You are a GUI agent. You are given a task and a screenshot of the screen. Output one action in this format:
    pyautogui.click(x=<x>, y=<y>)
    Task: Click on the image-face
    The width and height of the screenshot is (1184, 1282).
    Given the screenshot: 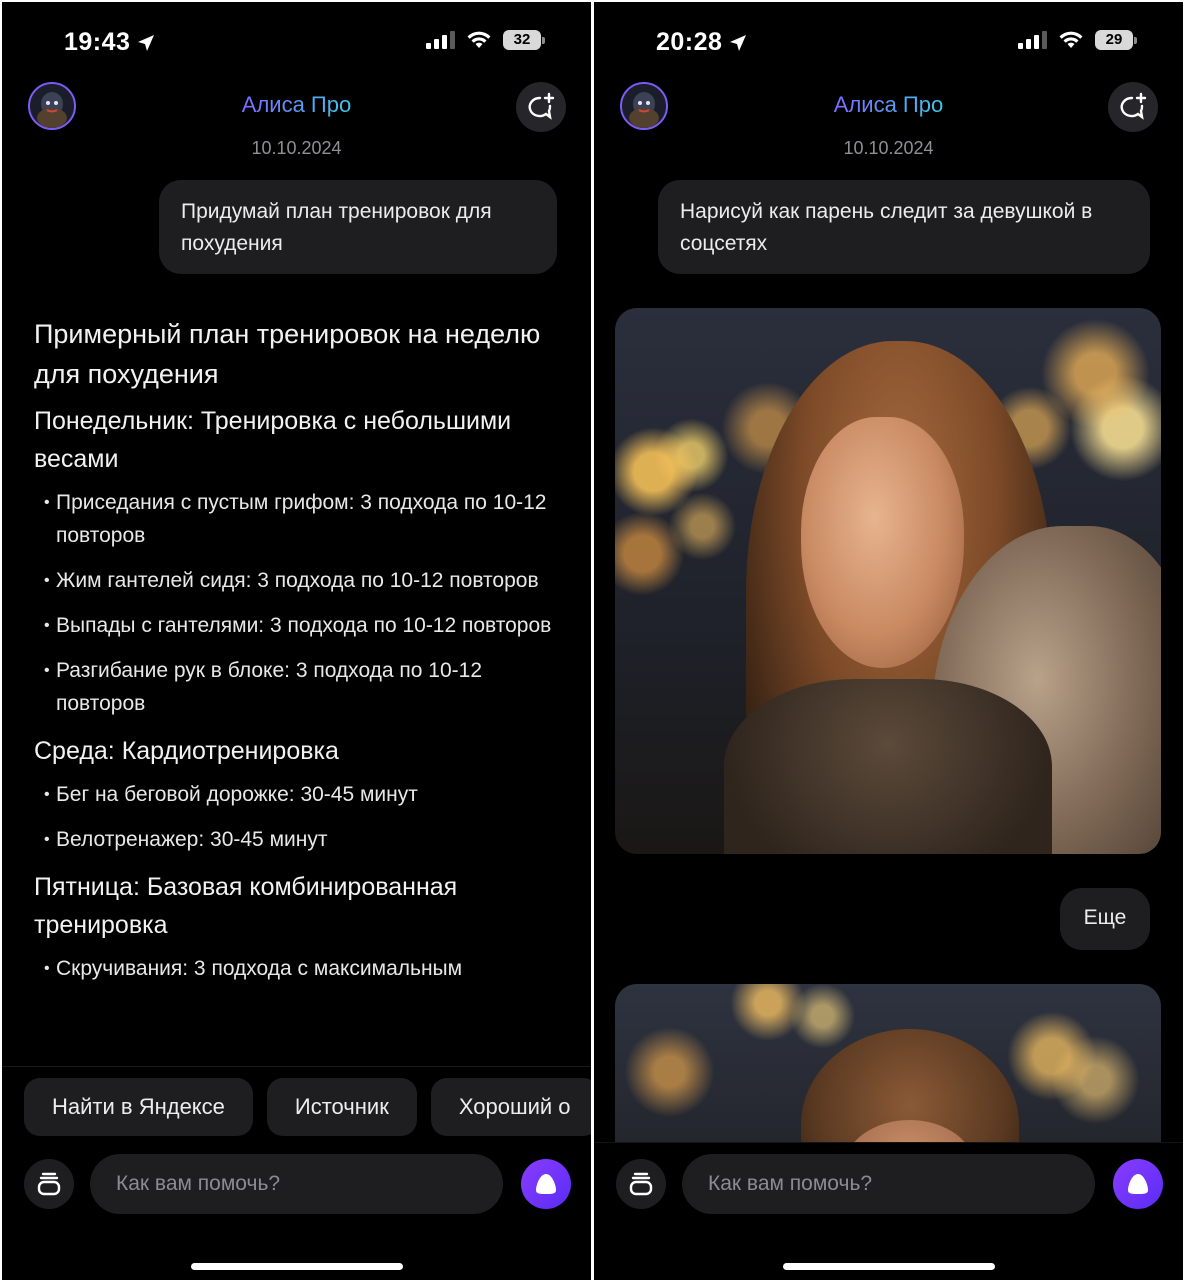 What is the action you would take?
    pyautogui.click(x=882, y=543)
    